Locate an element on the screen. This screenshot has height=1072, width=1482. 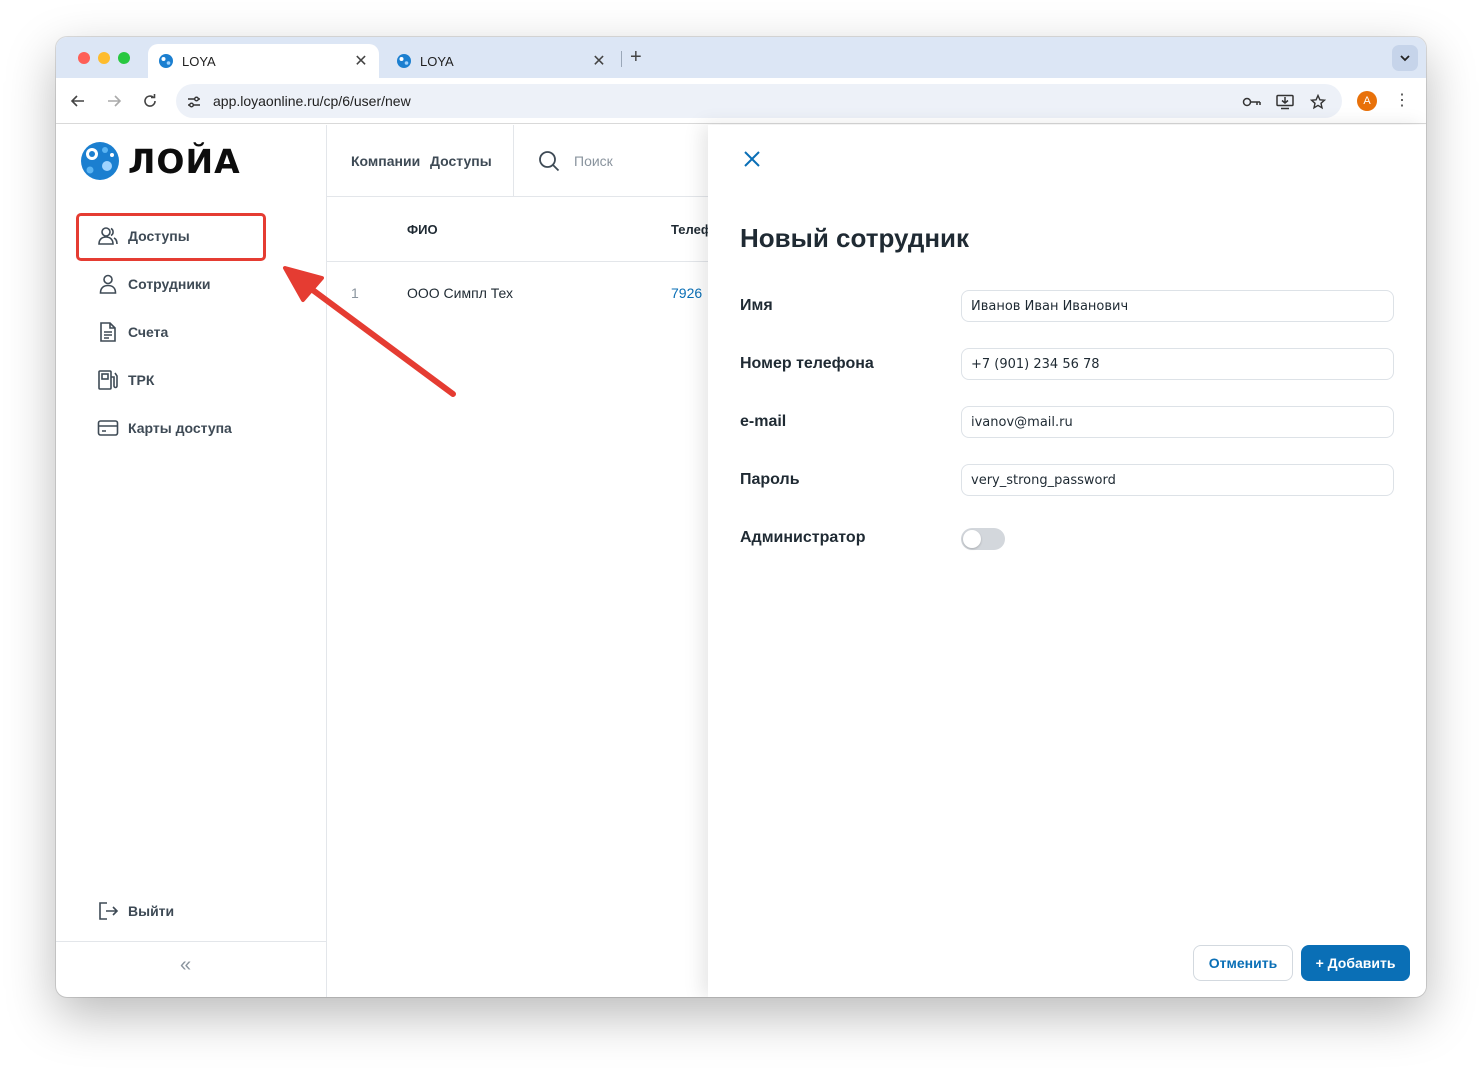
back-button is located at coordinates (78, 101).